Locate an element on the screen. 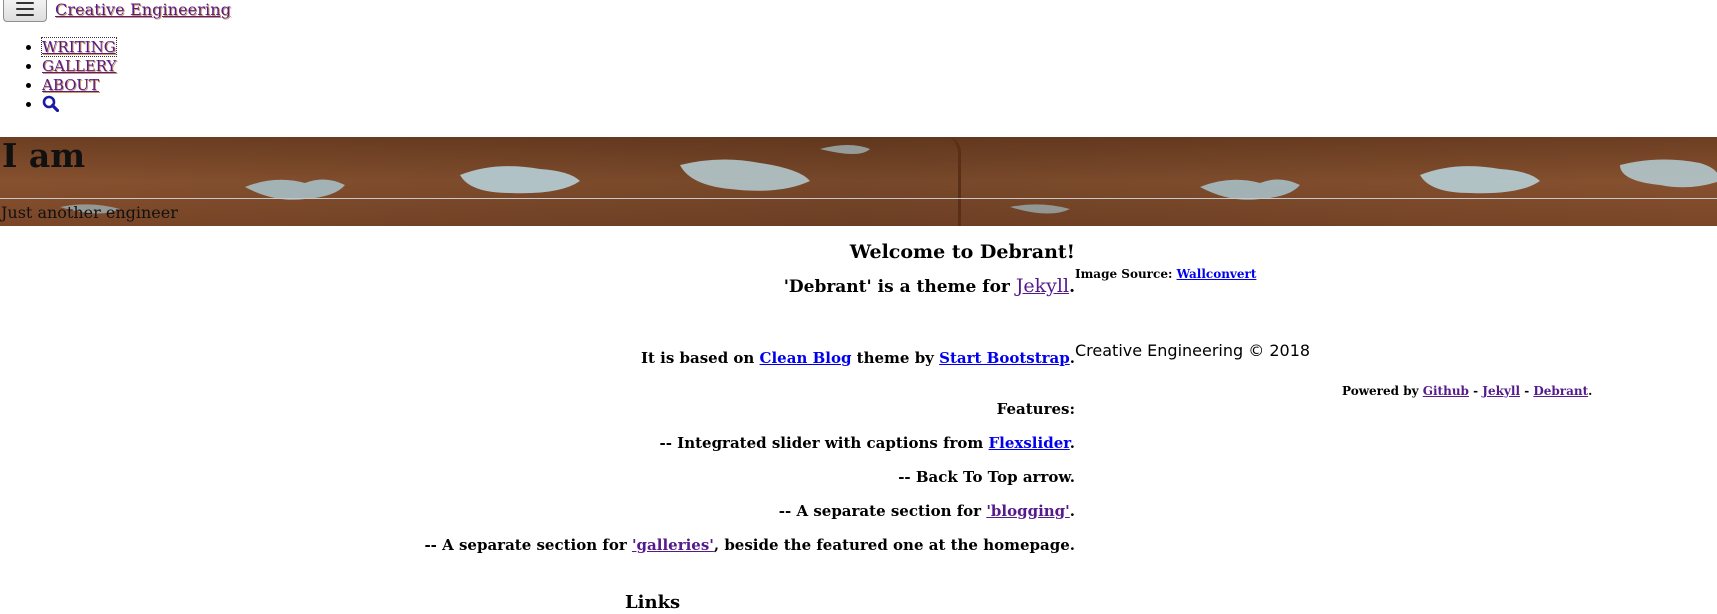 This screenshot has width=1717, height=614. footer-jekyll-link: Jekyll is located at coordinates (1501, 391).